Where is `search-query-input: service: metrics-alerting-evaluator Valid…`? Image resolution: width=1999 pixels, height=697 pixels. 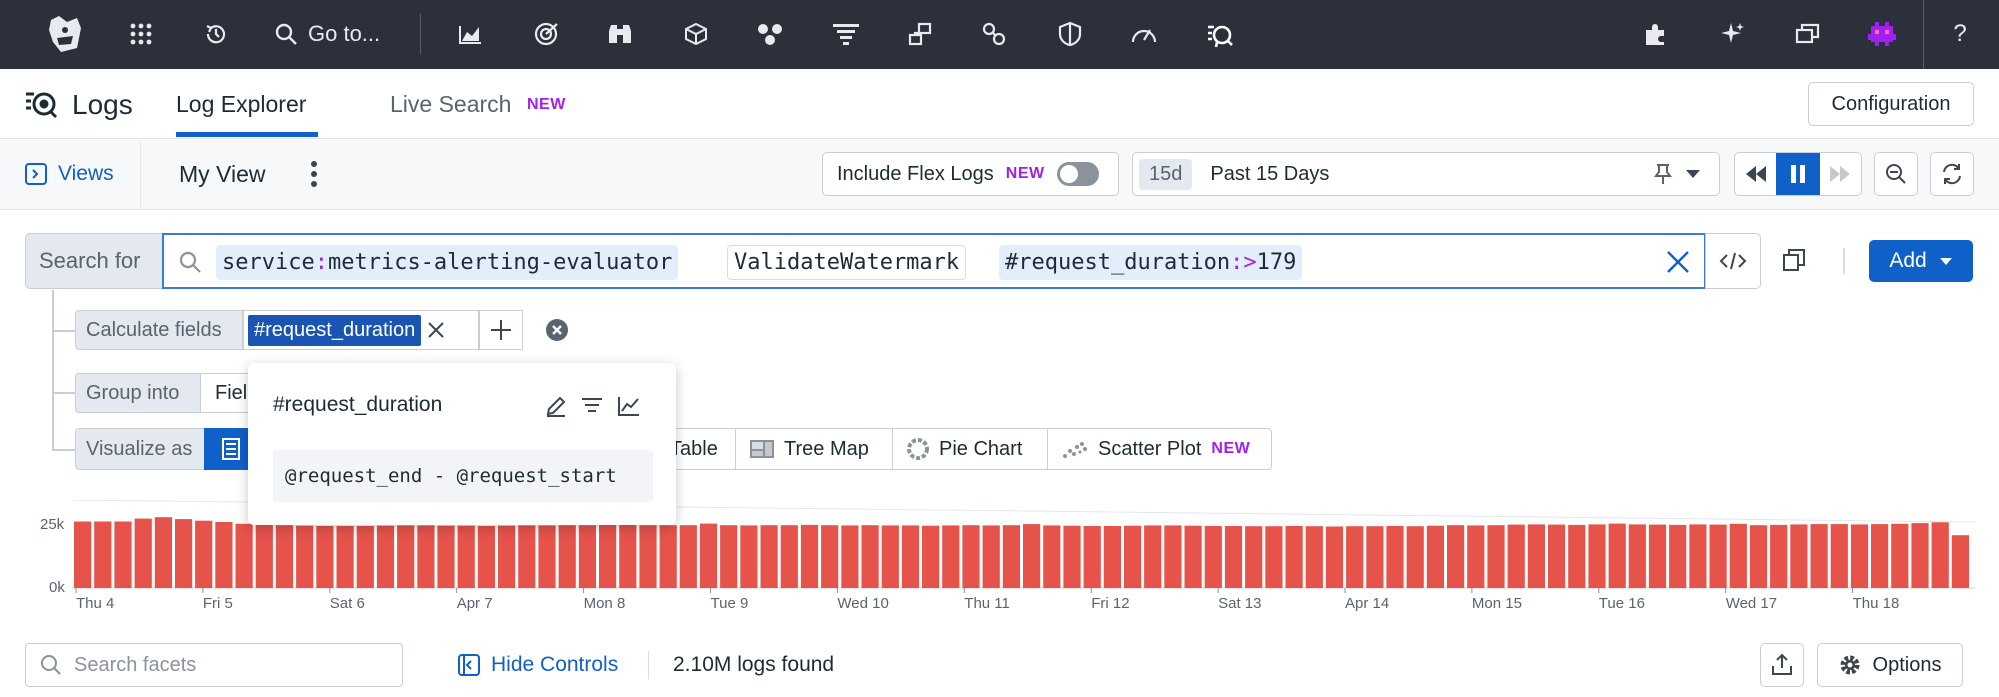
search-query-input: service: metrics-alerting-evaluator Valid… is located at coordinates (934, 261).